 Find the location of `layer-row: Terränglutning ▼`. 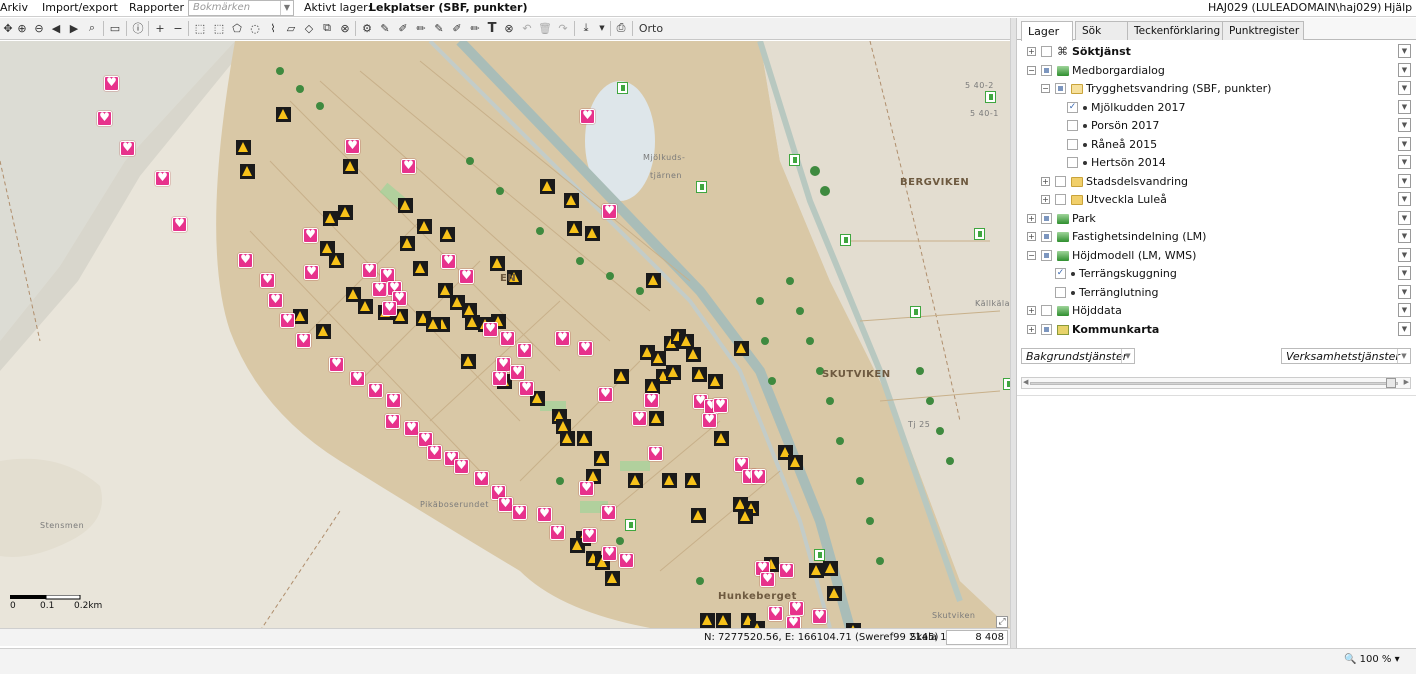

layer-row: Terränglutning ▼ is located at coordinates (1216, 293).